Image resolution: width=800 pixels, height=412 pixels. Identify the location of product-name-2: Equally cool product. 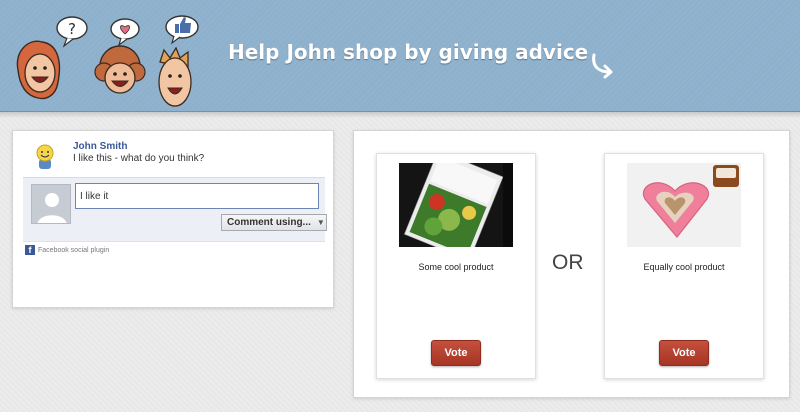
(684, 267).